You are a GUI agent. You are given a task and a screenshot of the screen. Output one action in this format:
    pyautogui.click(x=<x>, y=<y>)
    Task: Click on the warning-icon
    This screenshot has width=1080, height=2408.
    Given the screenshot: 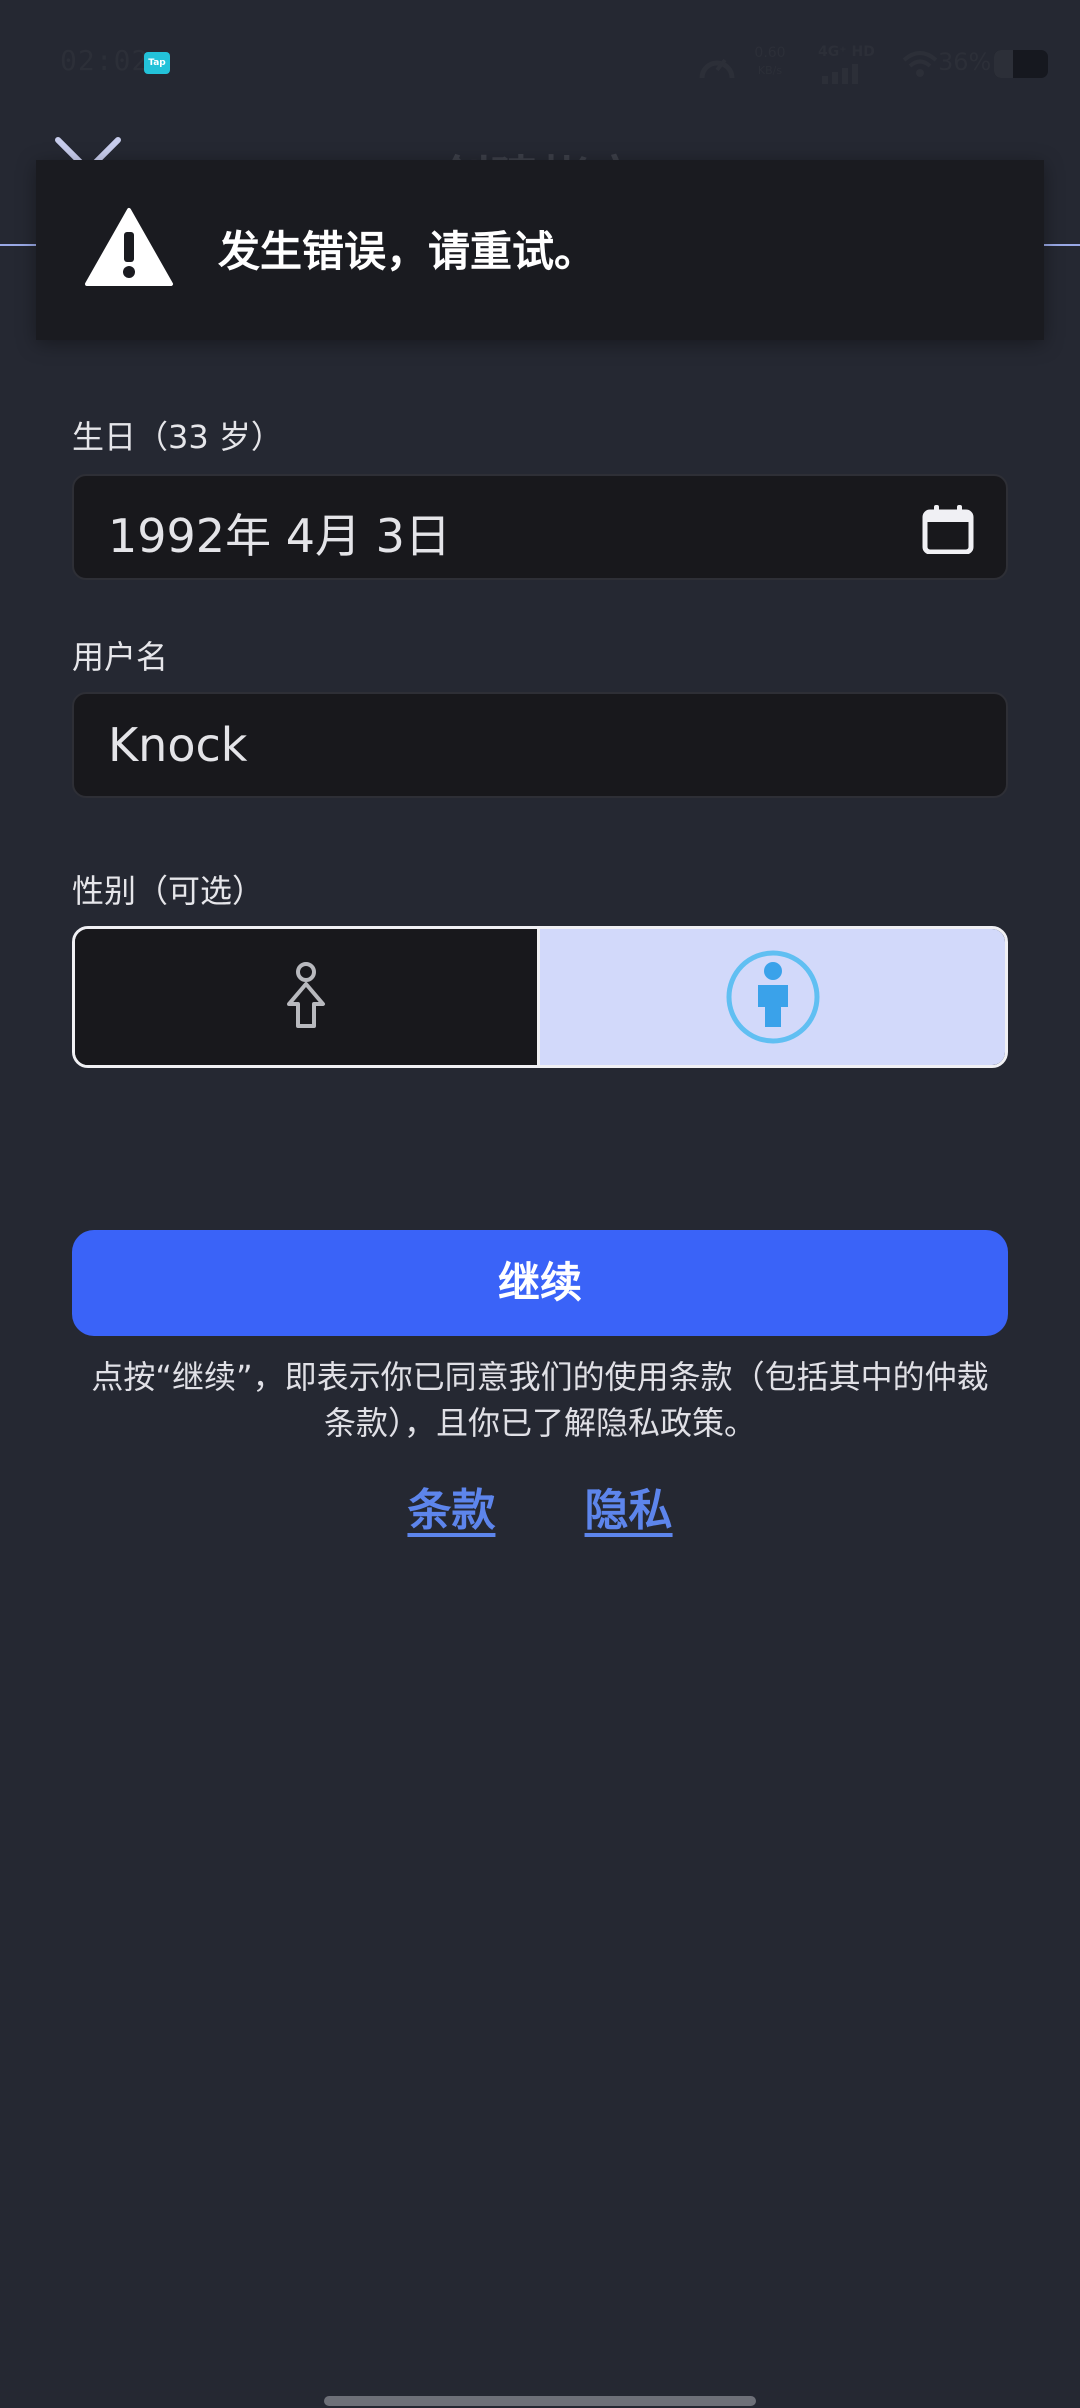 What is the action you would take?
    pyautogui.click(x=129, y=247)
    